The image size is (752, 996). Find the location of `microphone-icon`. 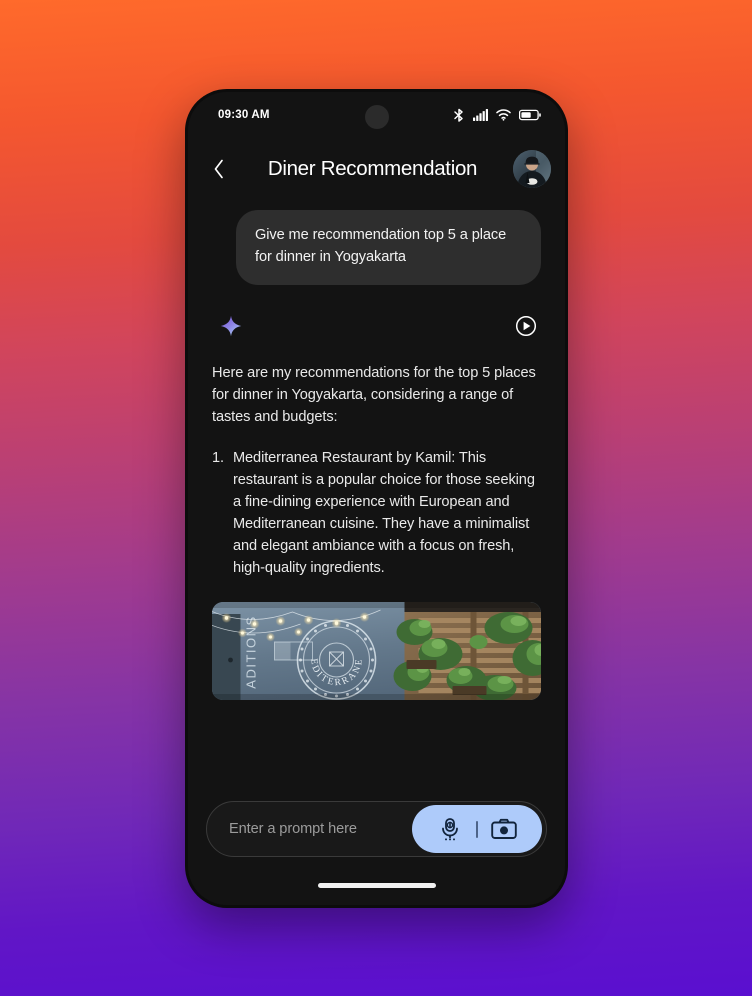

microphone-icon is located at coordinates (450, 829).